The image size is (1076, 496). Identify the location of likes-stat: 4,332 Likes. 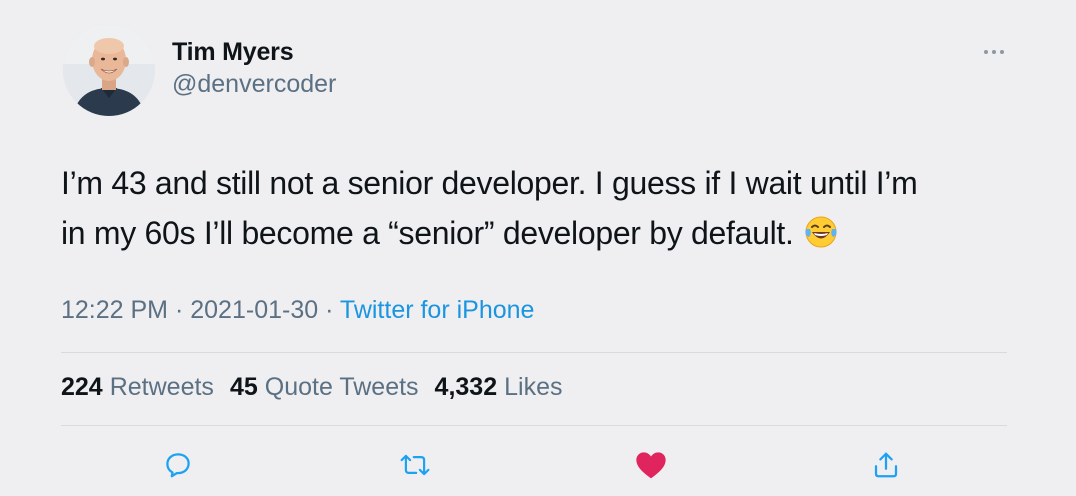
(499, 387).